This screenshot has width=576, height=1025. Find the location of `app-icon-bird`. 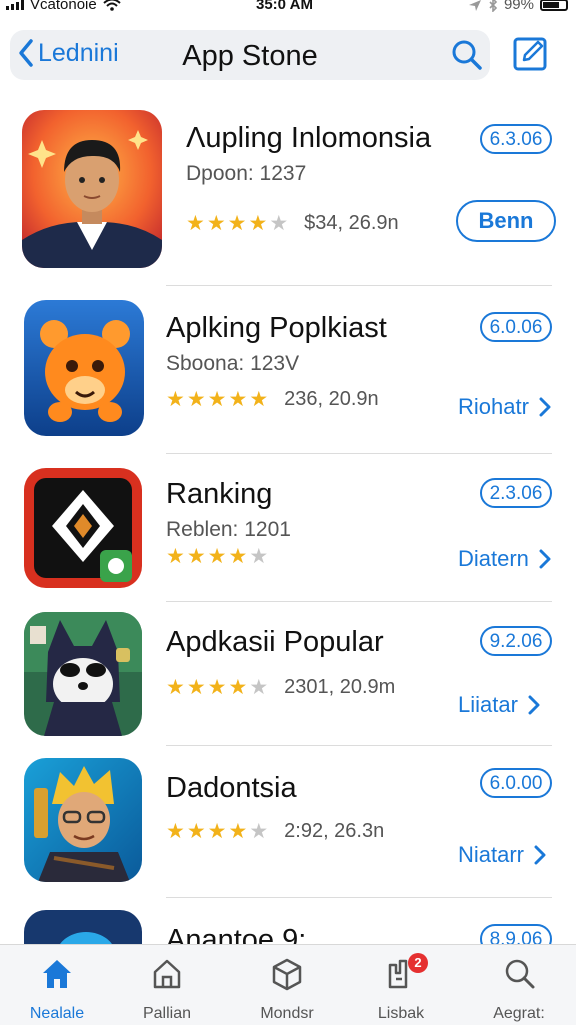

app-icon-bird is located at coordinates (83, 927).